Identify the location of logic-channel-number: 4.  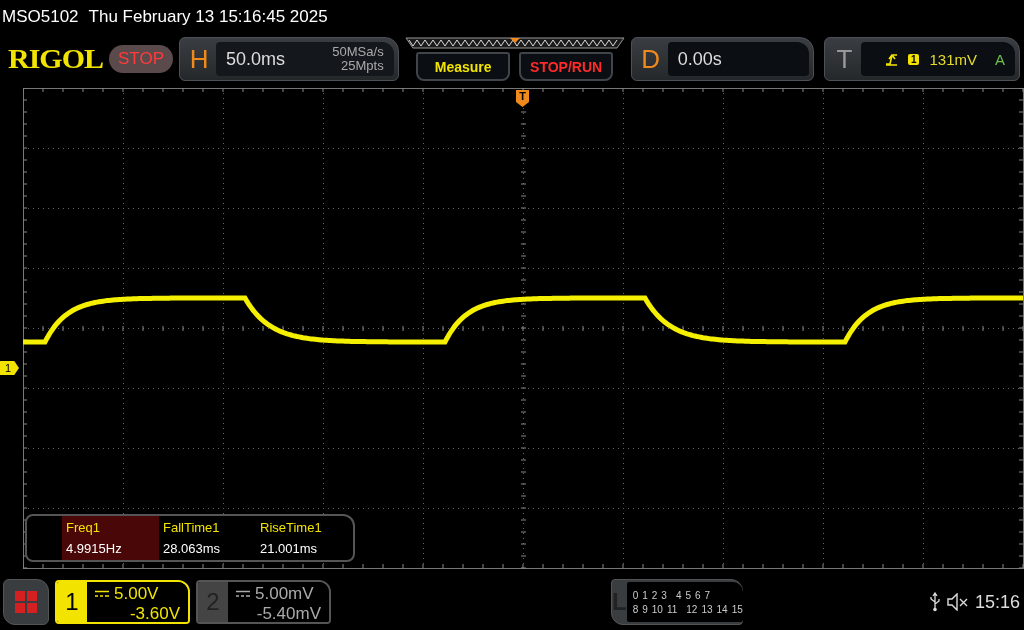
(678, 595).